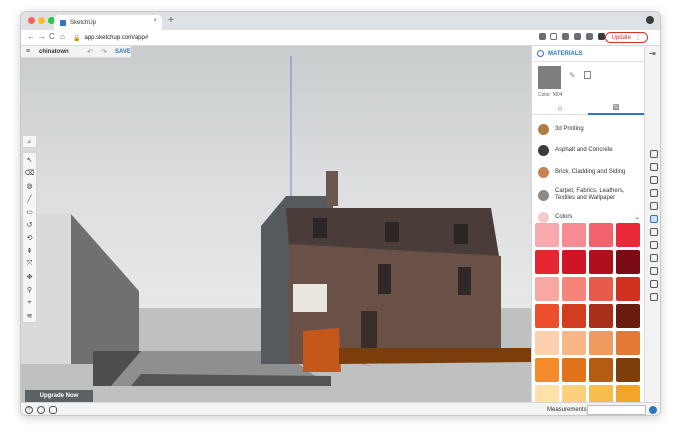 The image size is (680, 445). Describe the element at coordinates (294, 38) in the screenshot. I see `address-bar: 🔒 app.sketchup.com/app#` at that location.